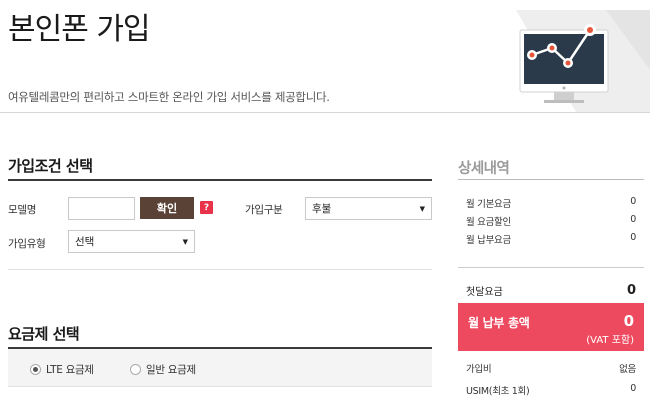 The width and height of the screenshot is (650, 401). Describe the element at coordinates (551, 368) in the screenshot. I see `summary-extra-row: 가입비 없음` at that location.